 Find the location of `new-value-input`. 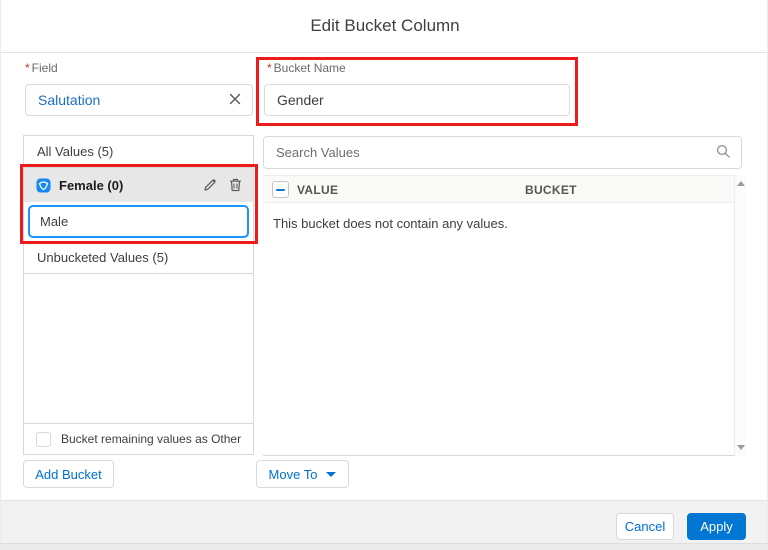

new-value-input is located at coordinates (138, 221).